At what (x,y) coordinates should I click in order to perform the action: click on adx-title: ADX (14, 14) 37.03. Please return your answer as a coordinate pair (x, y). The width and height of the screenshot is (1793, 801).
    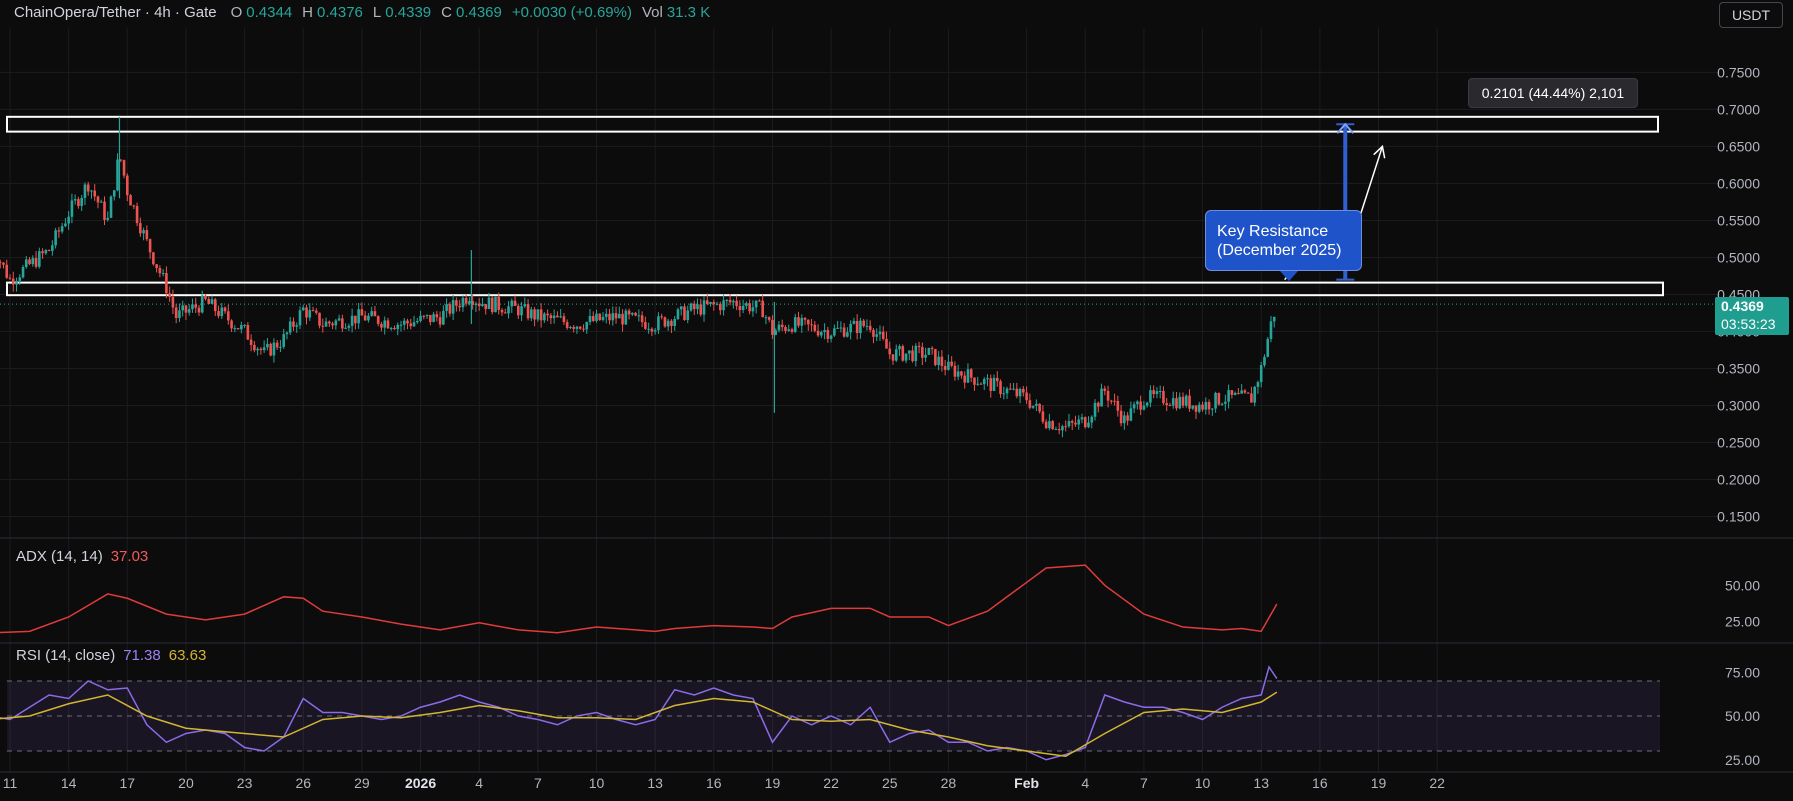
    Looking at the image, I should click on (82, 556).